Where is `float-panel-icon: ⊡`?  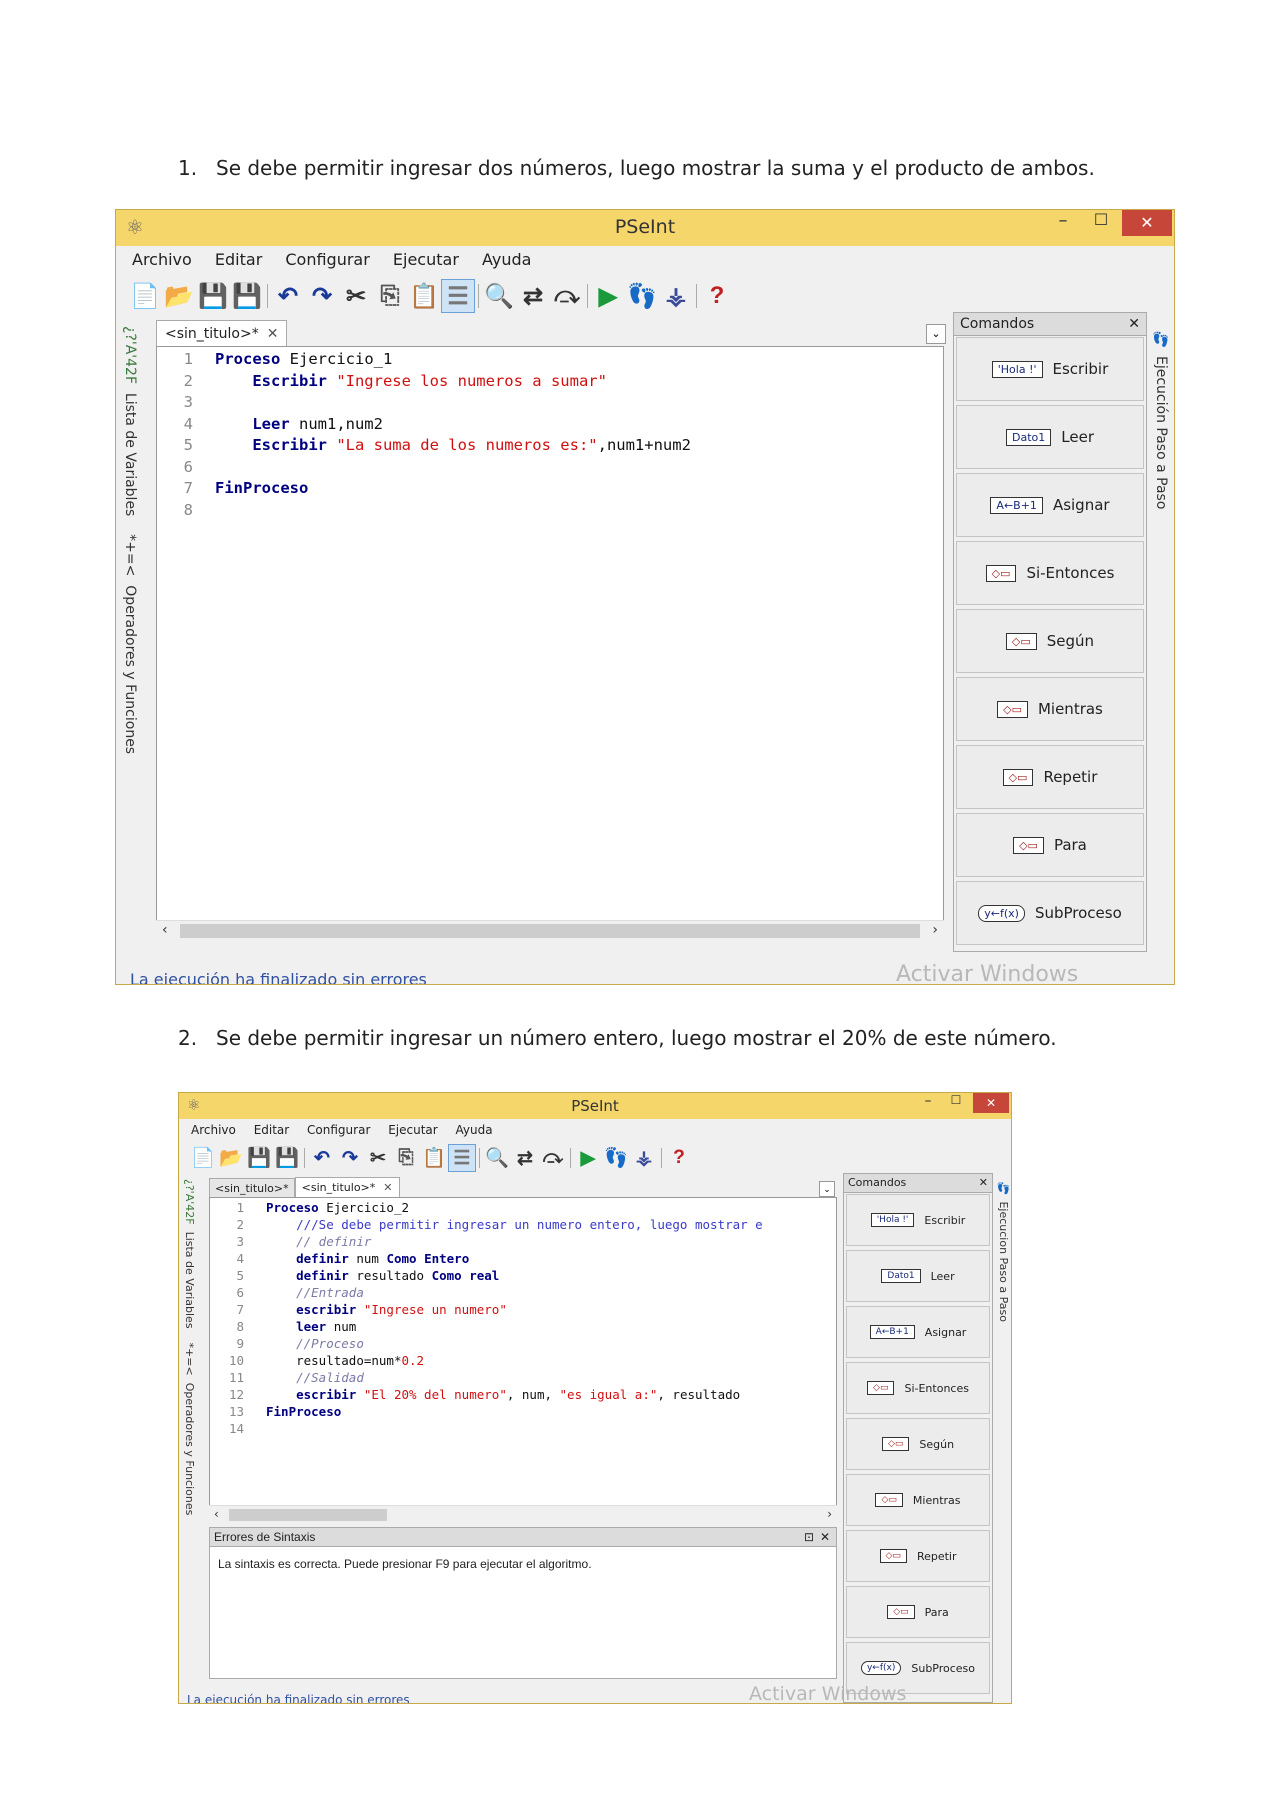 float-panel-icon: ⊡ is located at coordinates (809, 1537).